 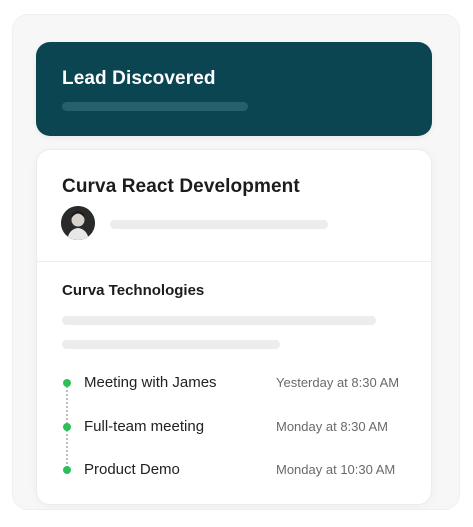 I want to click on avatar, so click(x=78, y=223).